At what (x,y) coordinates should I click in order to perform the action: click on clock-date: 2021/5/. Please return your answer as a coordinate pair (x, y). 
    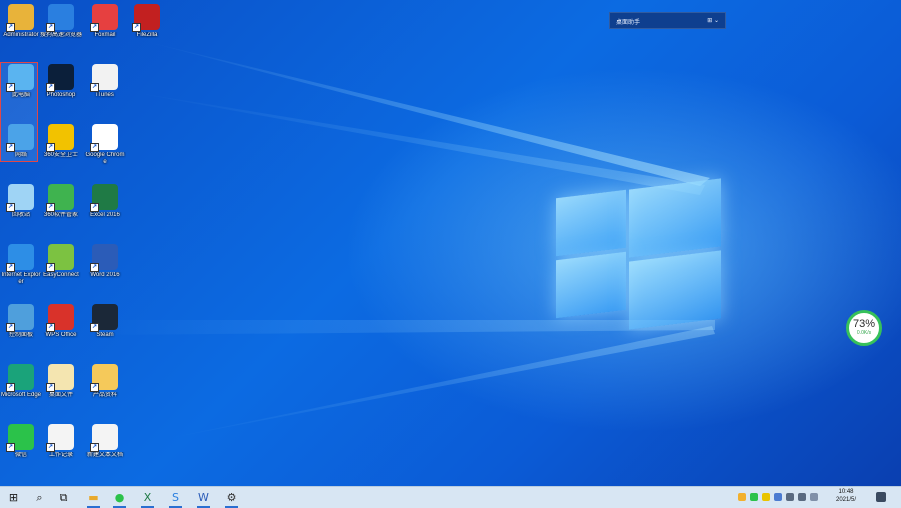
    Looking at the image, I should click on (846, 500).